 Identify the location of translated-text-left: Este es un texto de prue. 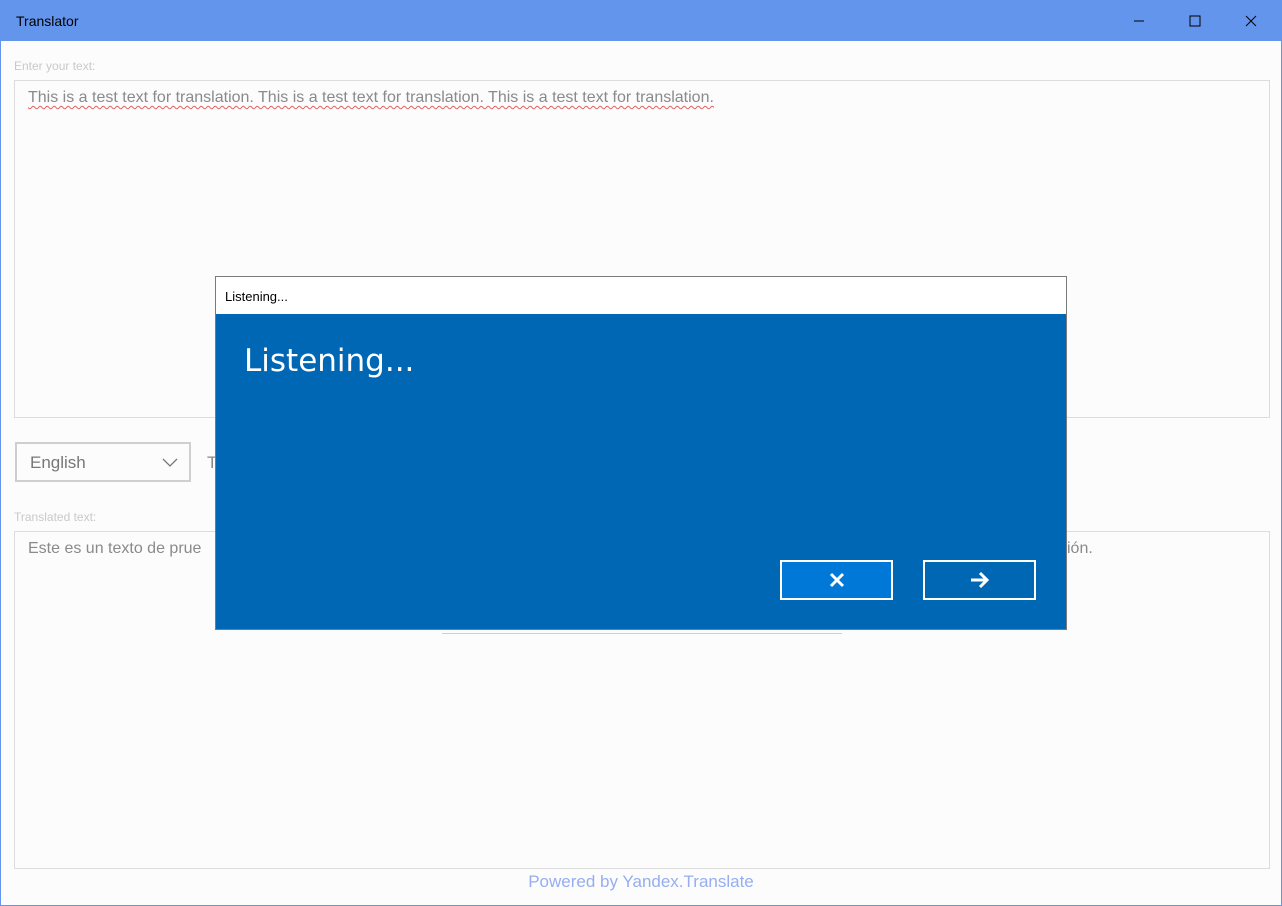
(115, 548).